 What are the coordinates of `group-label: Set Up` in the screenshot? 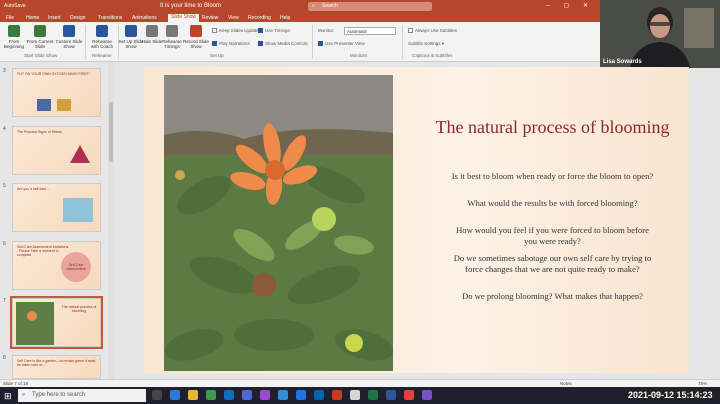 It's located at (217, 55).